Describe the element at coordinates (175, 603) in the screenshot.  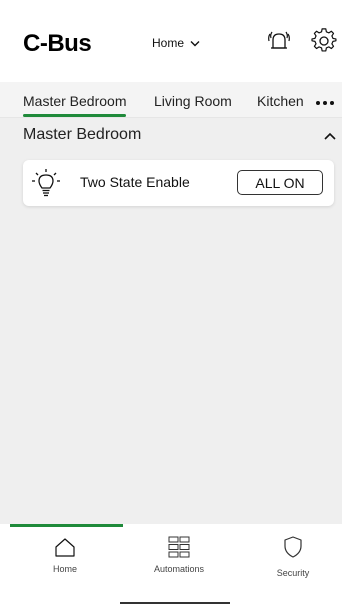
I see `system-home-indicator` at that location.